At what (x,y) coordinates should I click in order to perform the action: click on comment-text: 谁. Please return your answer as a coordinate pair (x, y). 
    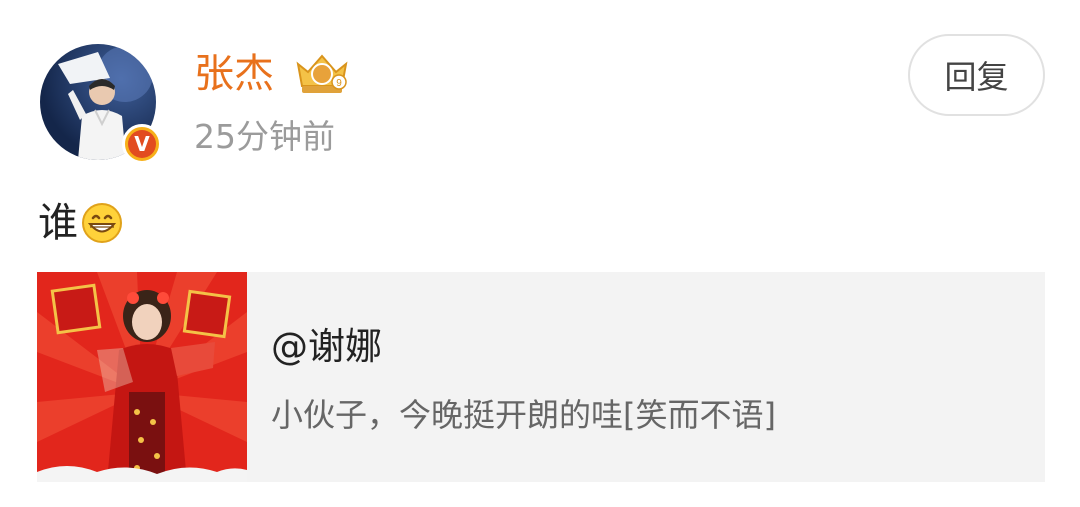
    Looking at the image, I should click on (58, 223).